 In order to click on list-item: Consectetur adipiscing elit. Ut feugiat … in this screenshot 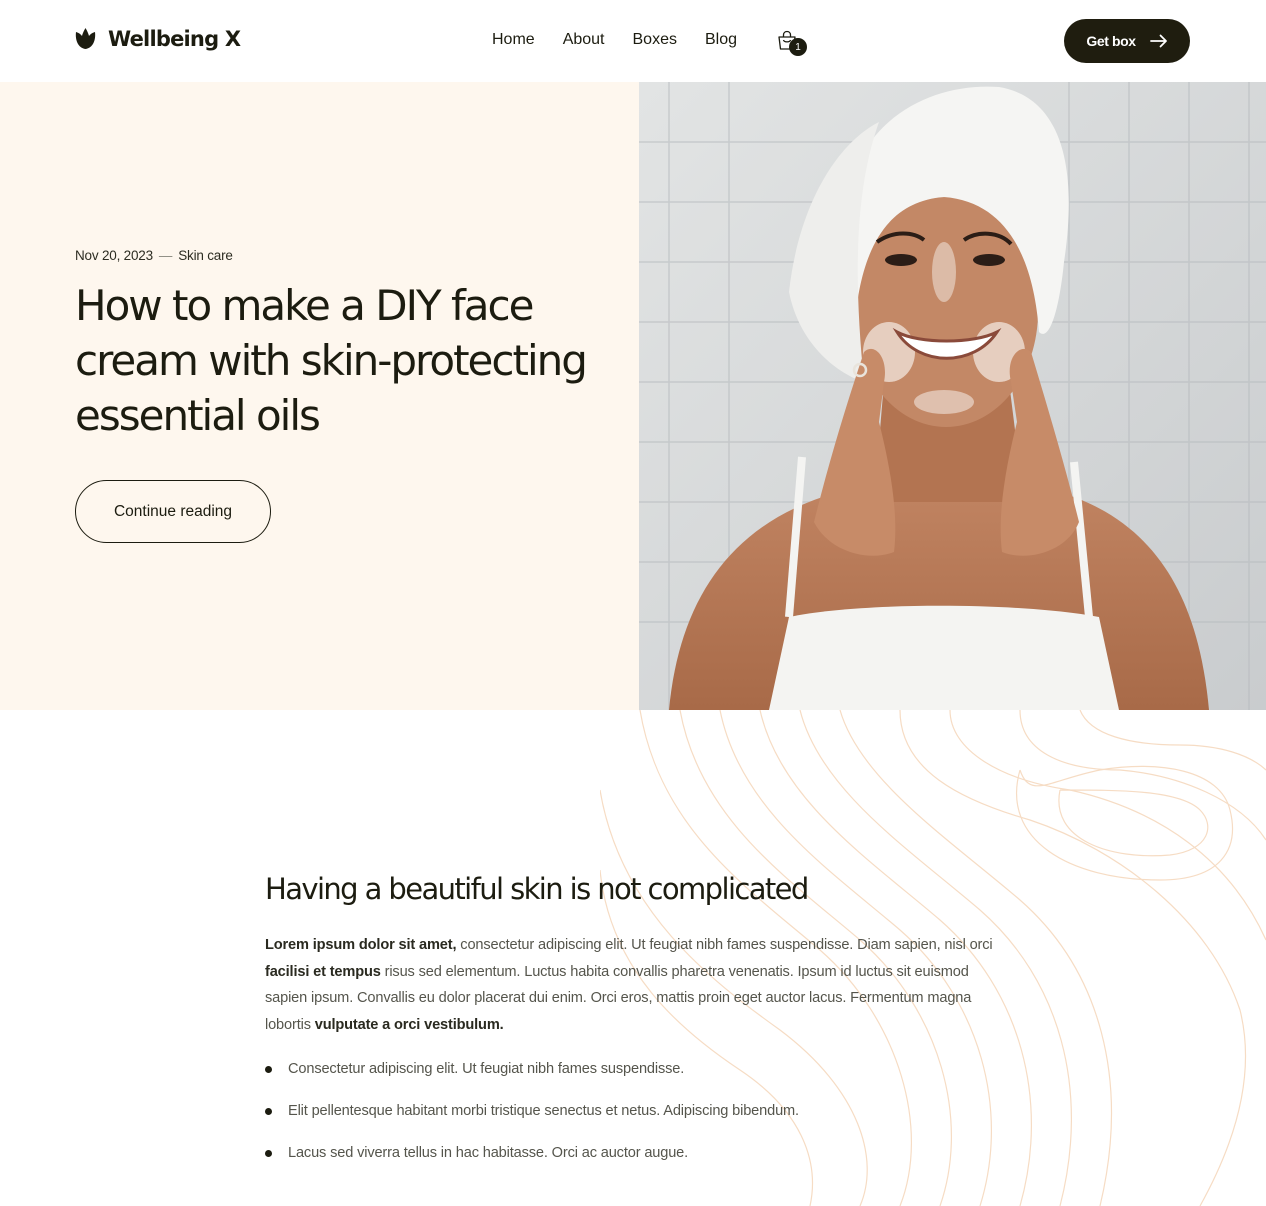, I will do `click(635, 1077)`.